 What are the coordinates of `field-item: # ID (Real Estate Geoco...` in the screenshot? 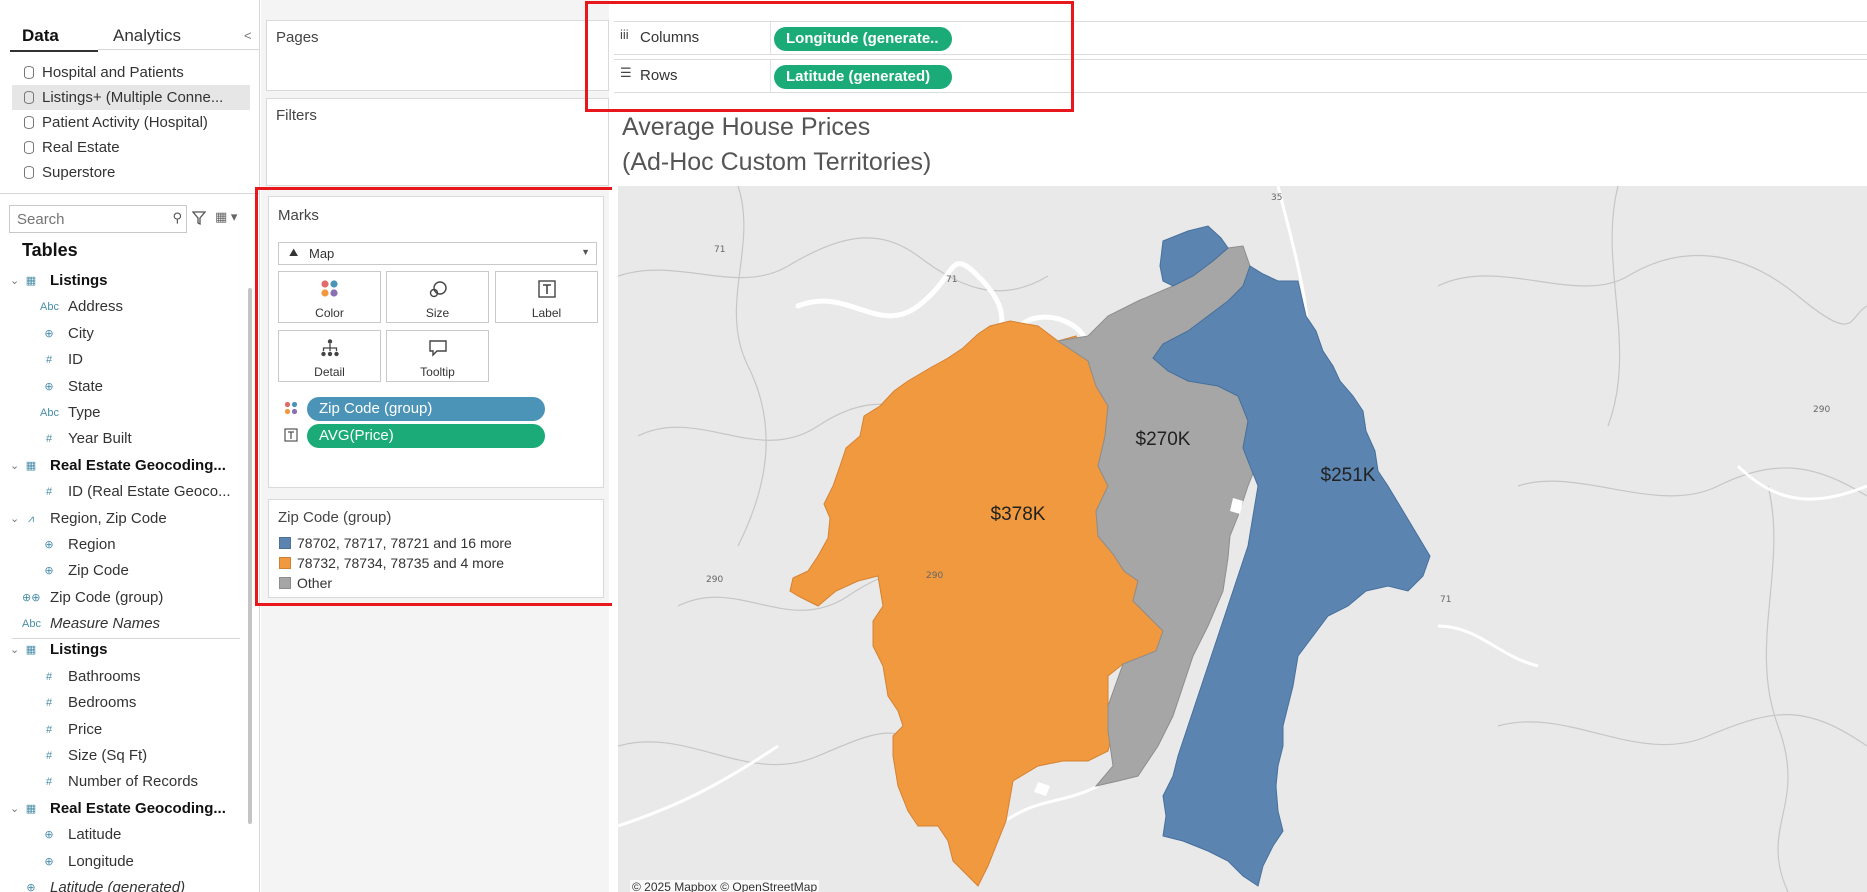 It's located at (122, 492).